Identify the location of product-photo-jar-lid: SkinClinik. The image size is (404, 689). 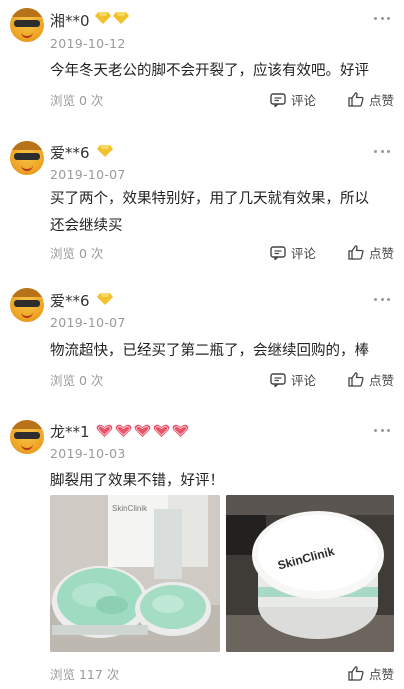
(310, 573).